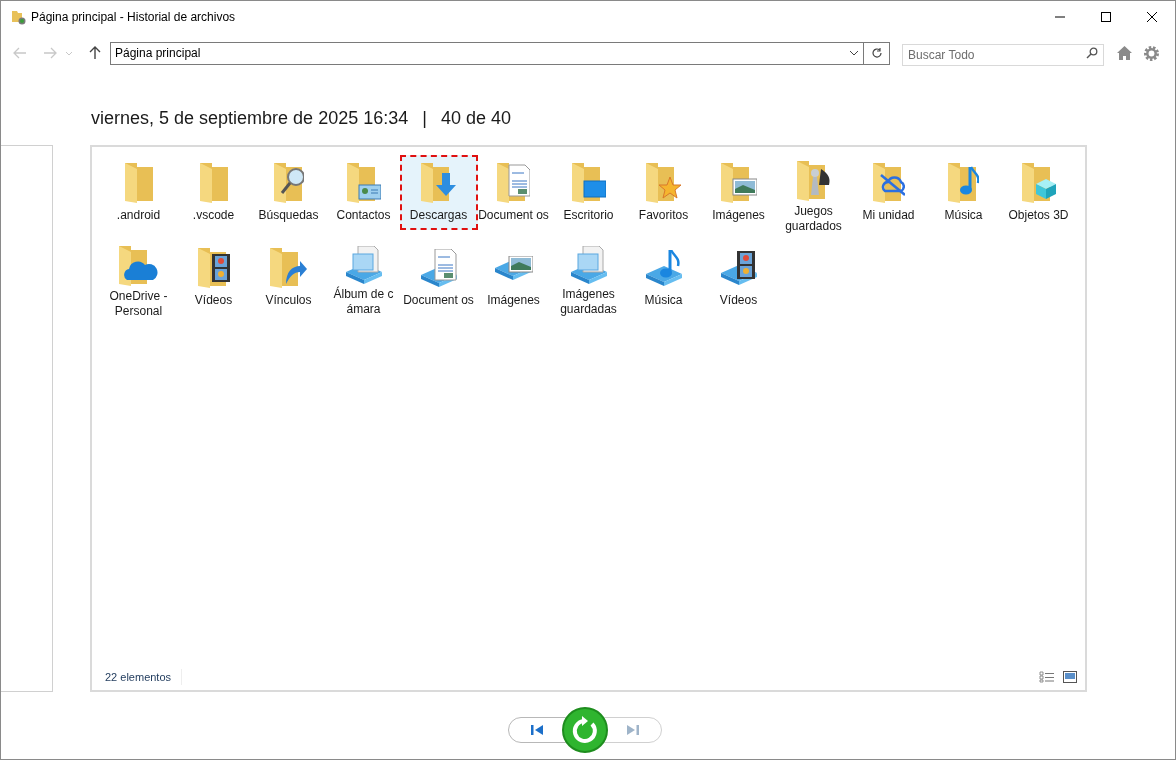  I want to click on search-field: Buscar Todo, so click(1003, 55).